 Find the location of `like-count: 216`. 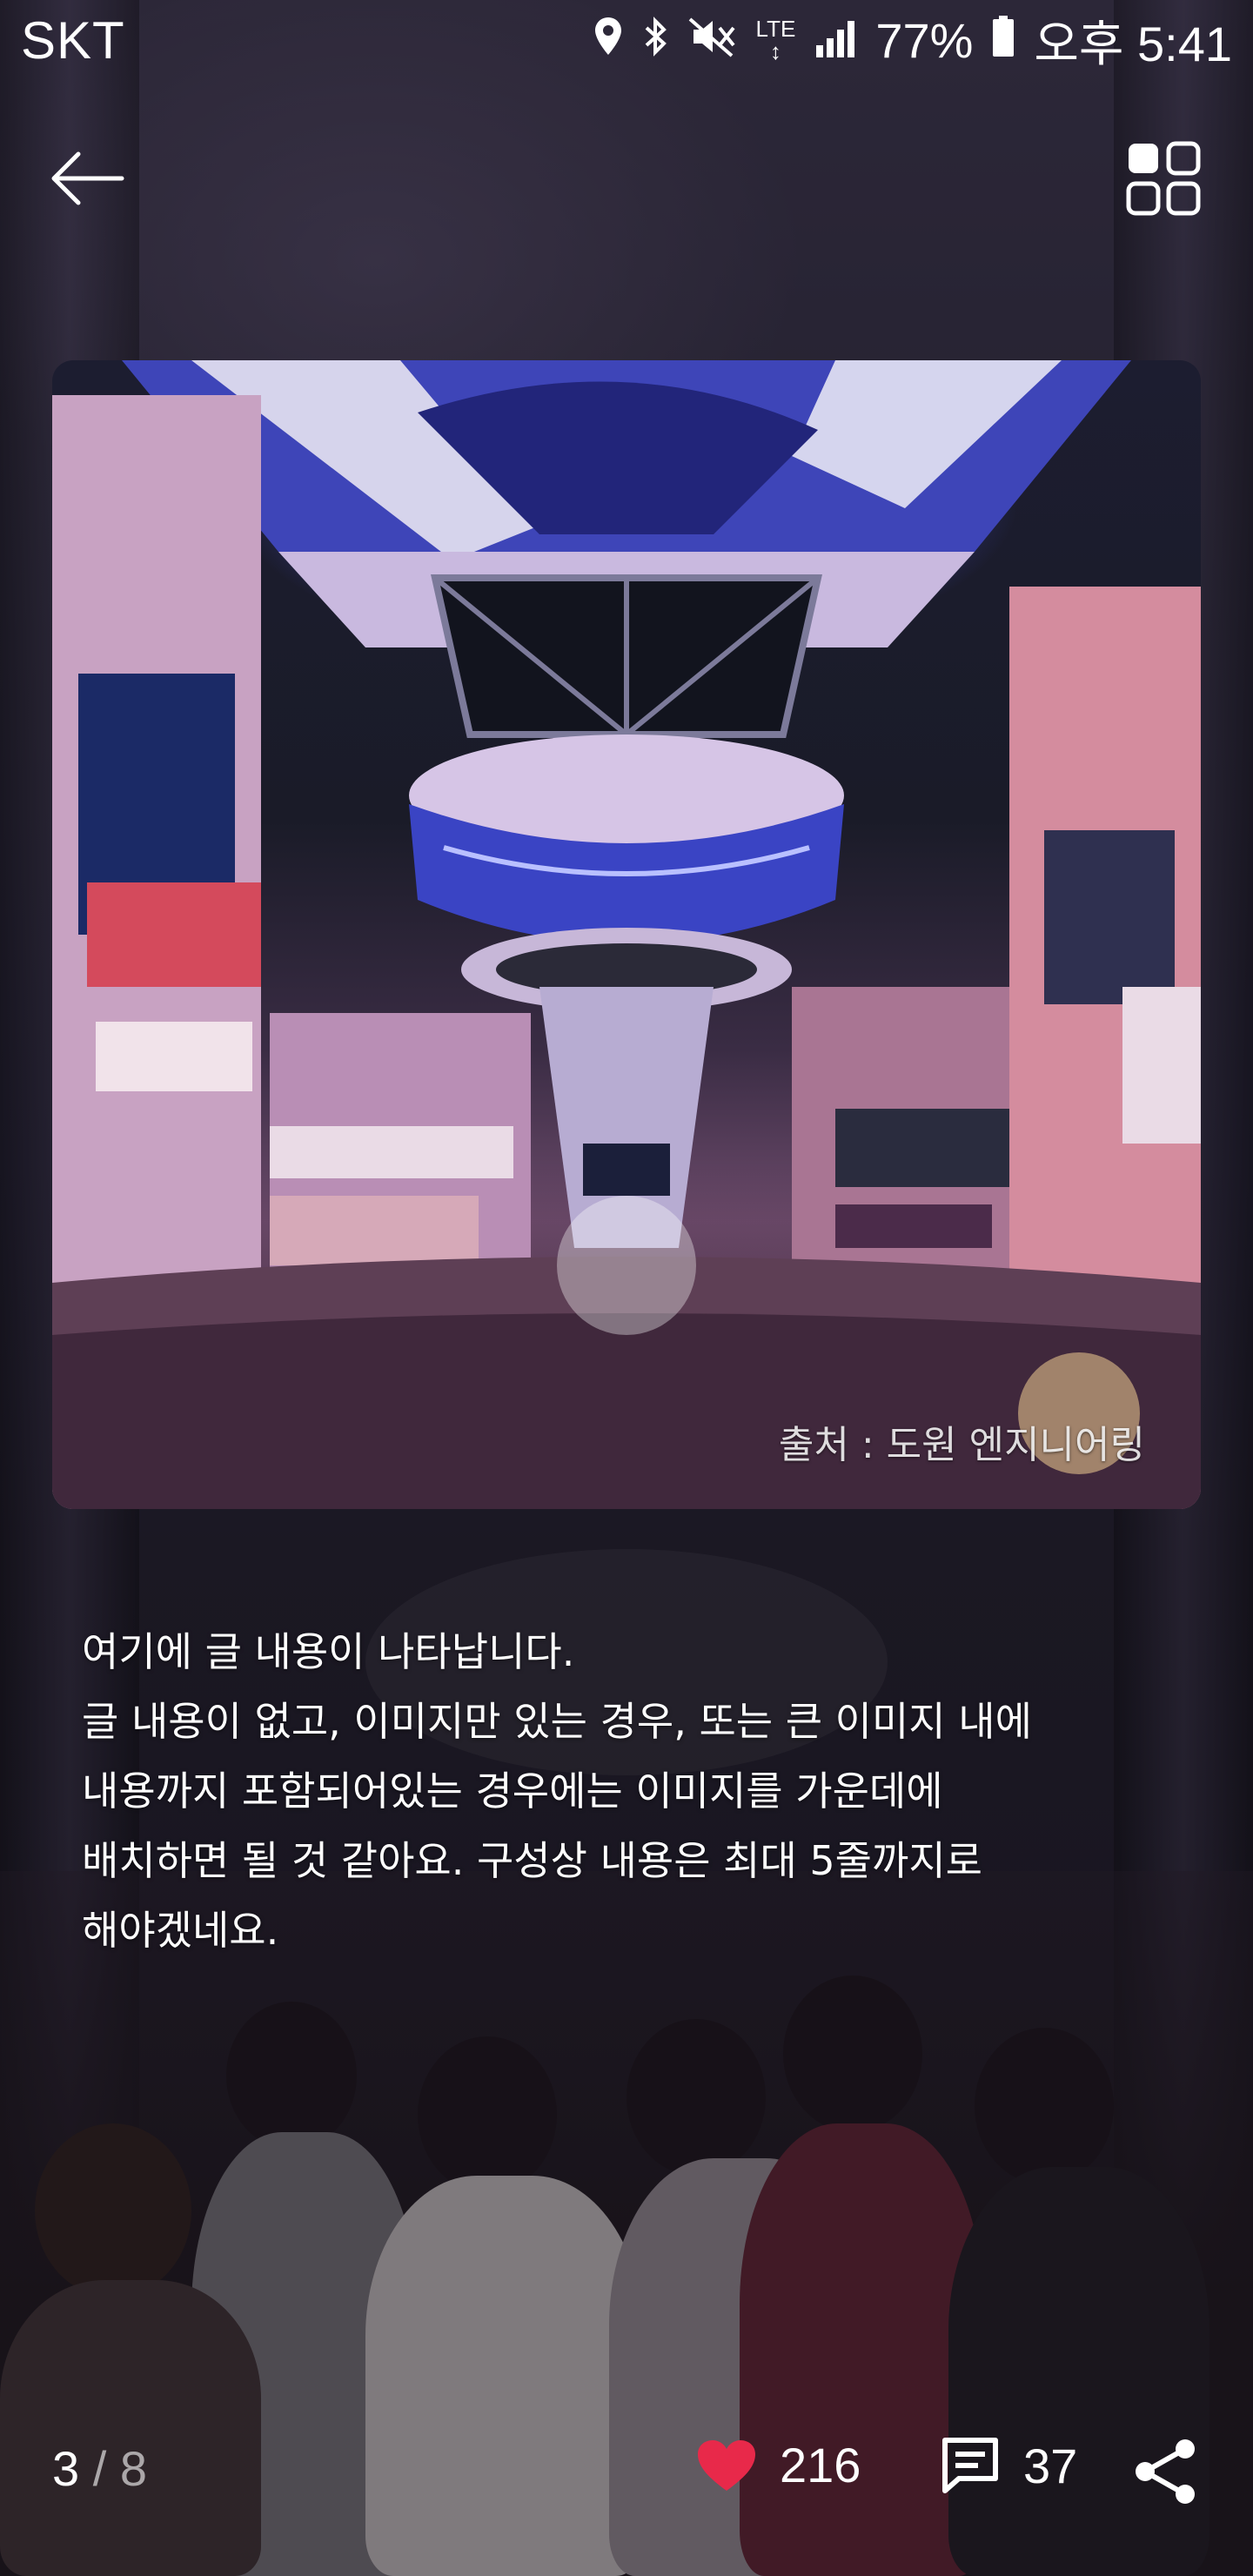

like-count: 216 is located at coordinates (821, 2465).